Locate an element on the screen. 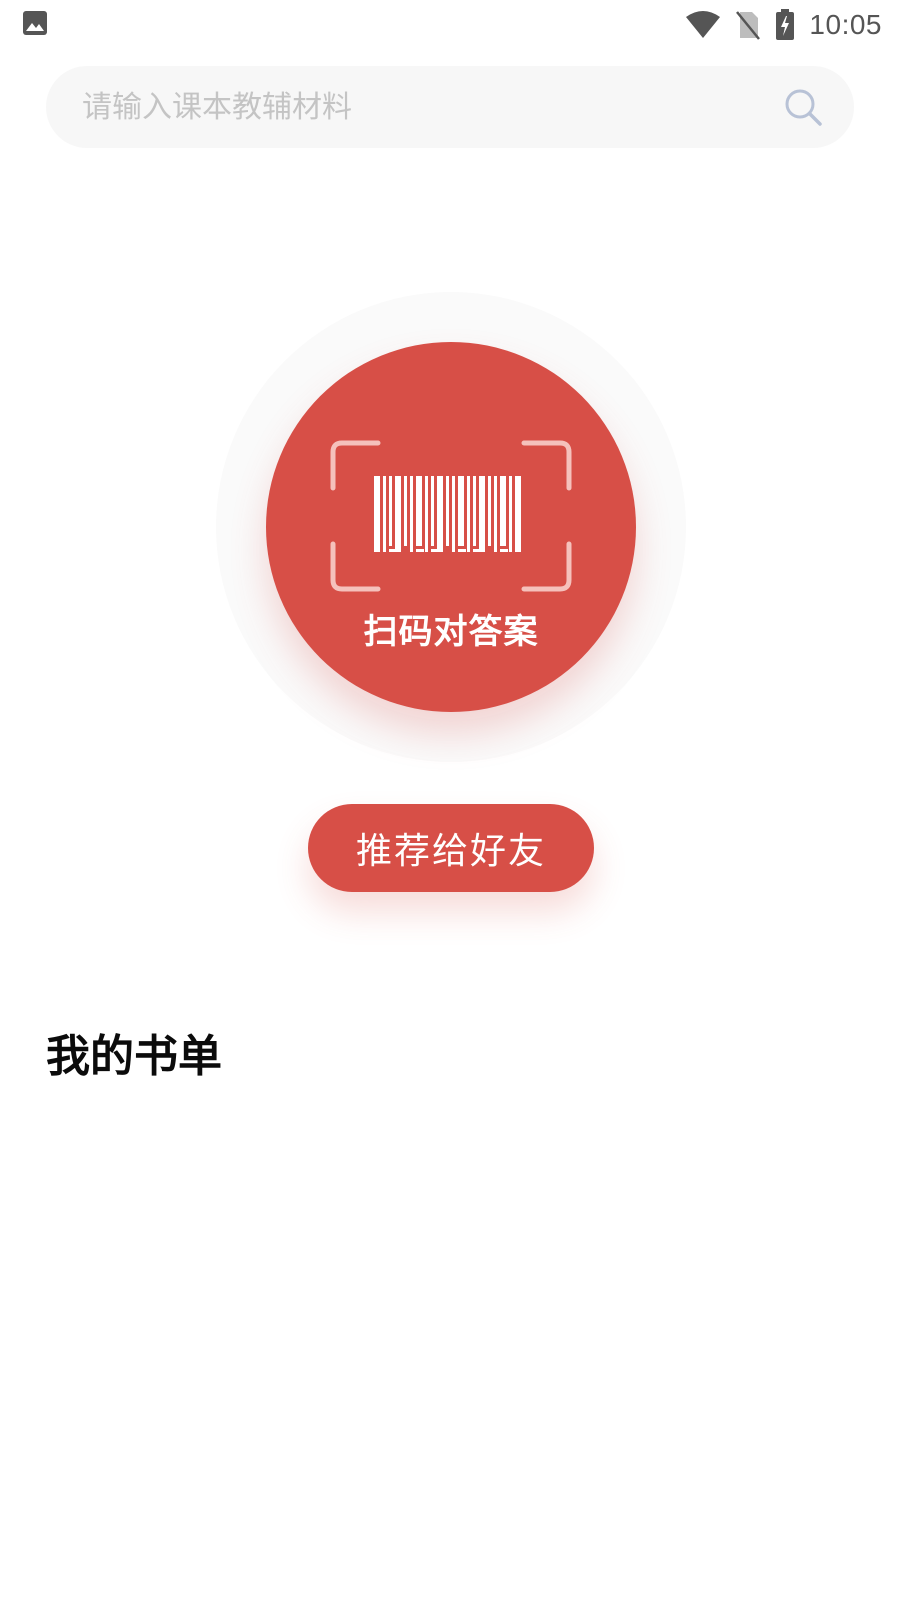 The width and height of the screenshot is (900, 1600). scan-button-label: 扫码对答案 is located at coordinates (451, 632).